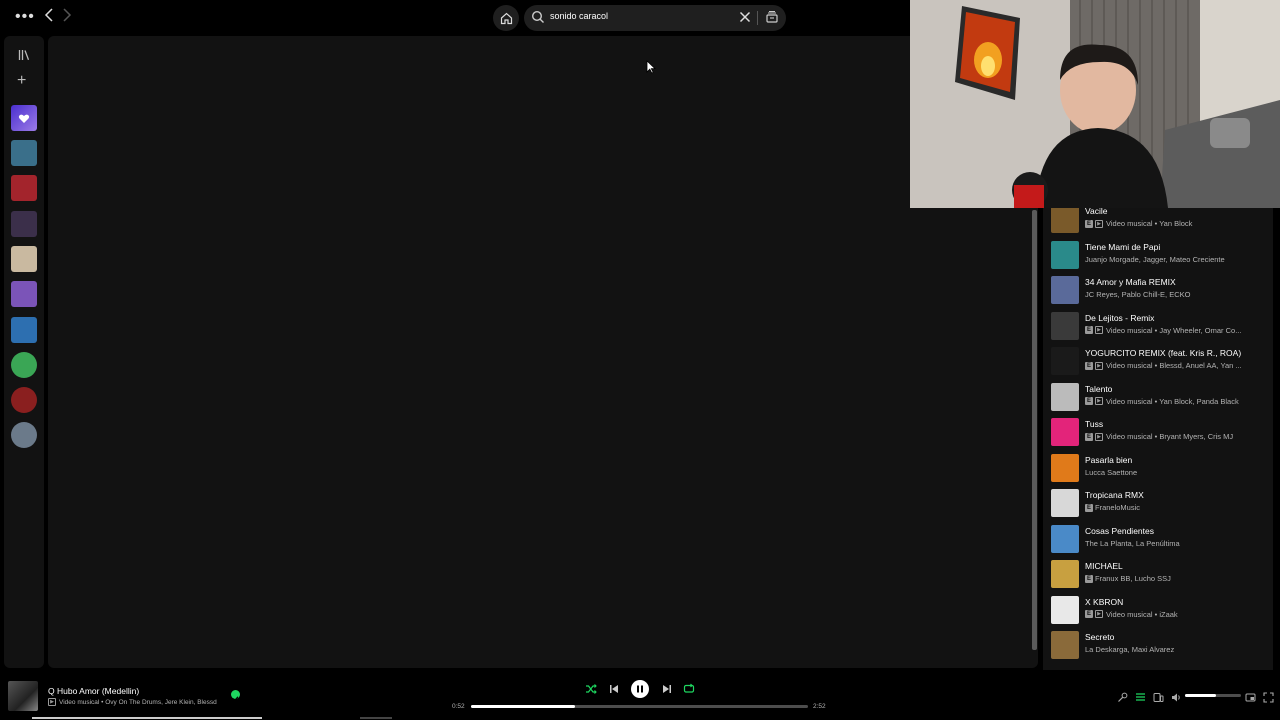  Describe the element at coordinates (1129, 649) in the screenshot. I see `queue-item-artists: La Deskarga, Maxi Alvarez` at that location.